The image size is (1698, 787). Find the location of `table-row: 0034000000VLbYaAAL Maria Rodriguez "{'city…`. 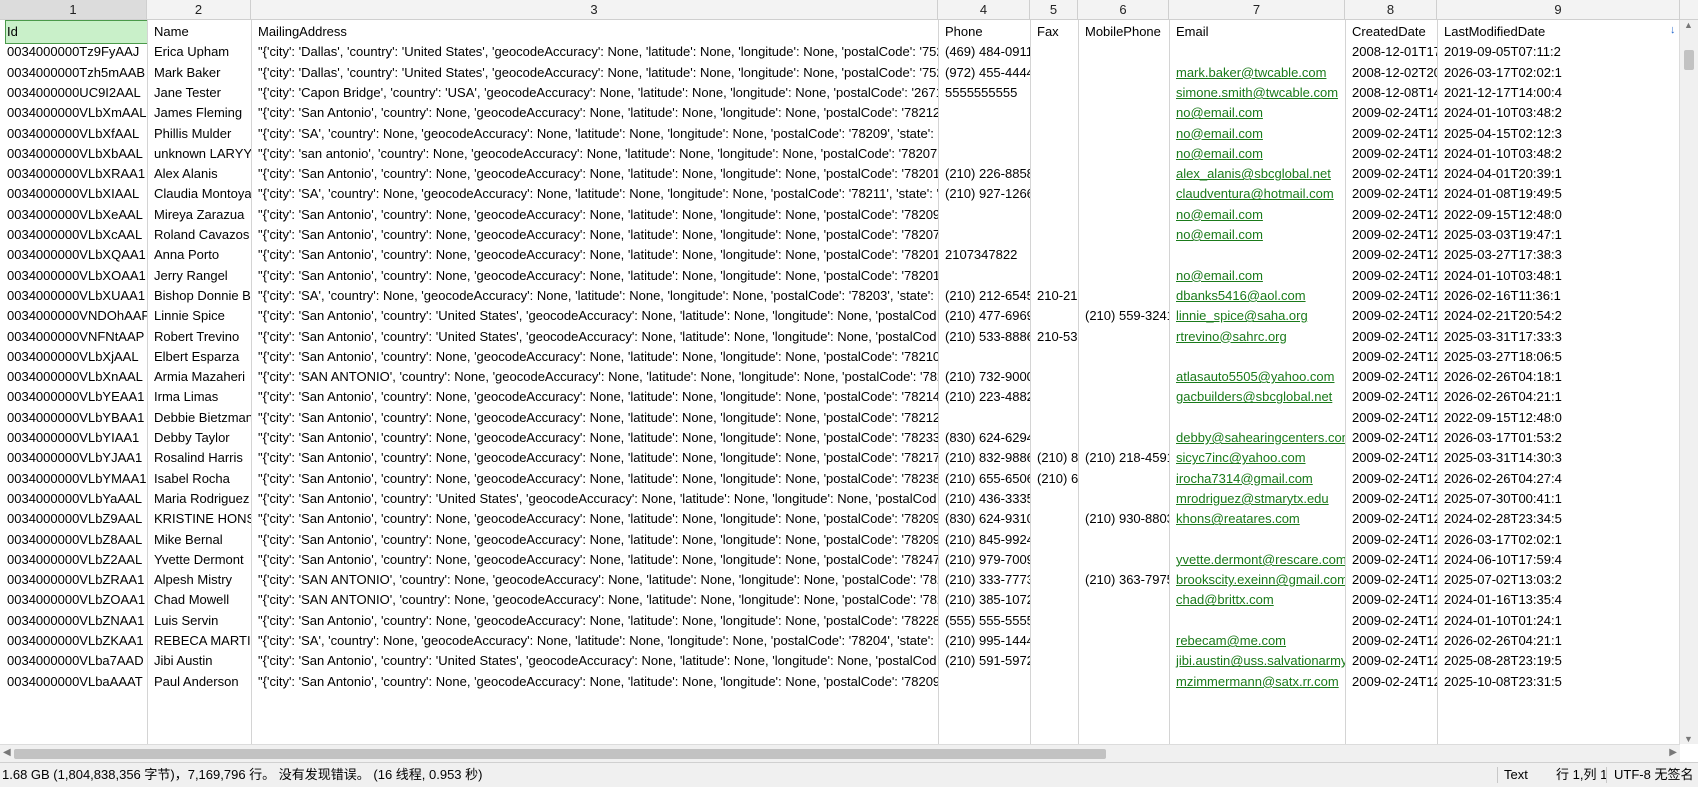

table-row: 0034000000VLbYaAAL Maria Rodriguez "{'city… is located at coordinates (840, 499).